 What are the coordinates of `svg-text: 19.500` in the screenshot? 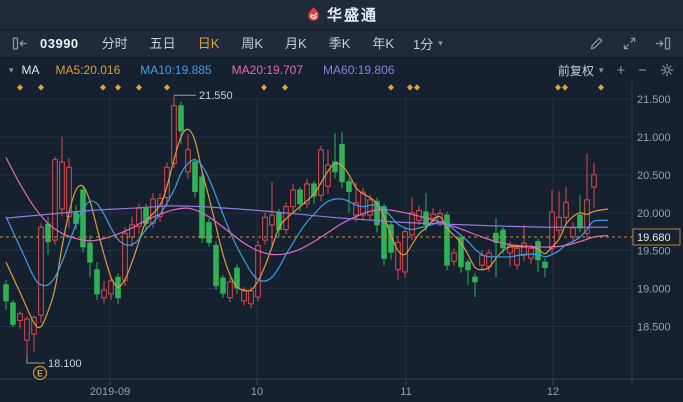 It's located at (654, 252).